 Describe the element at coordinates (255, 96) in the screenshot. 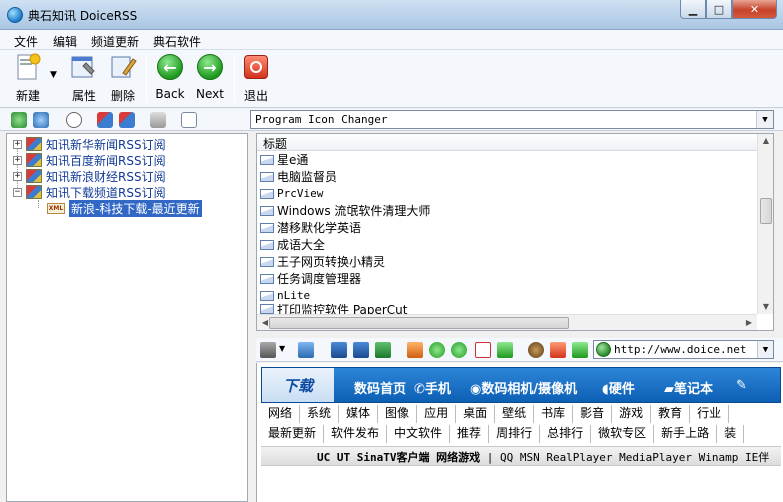

I see `exit-label: 退出` at that location.